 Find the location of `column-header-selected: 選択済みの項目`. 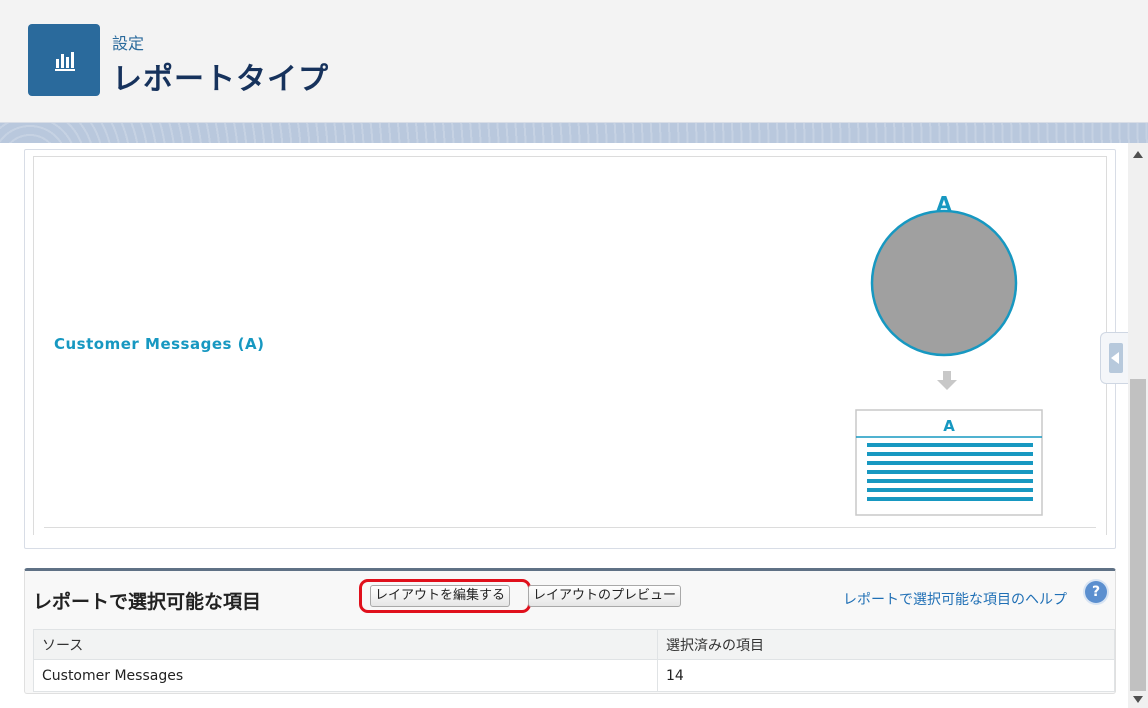

column-header-selected: 選択済みの項目 is located at coordinates (886, 644).